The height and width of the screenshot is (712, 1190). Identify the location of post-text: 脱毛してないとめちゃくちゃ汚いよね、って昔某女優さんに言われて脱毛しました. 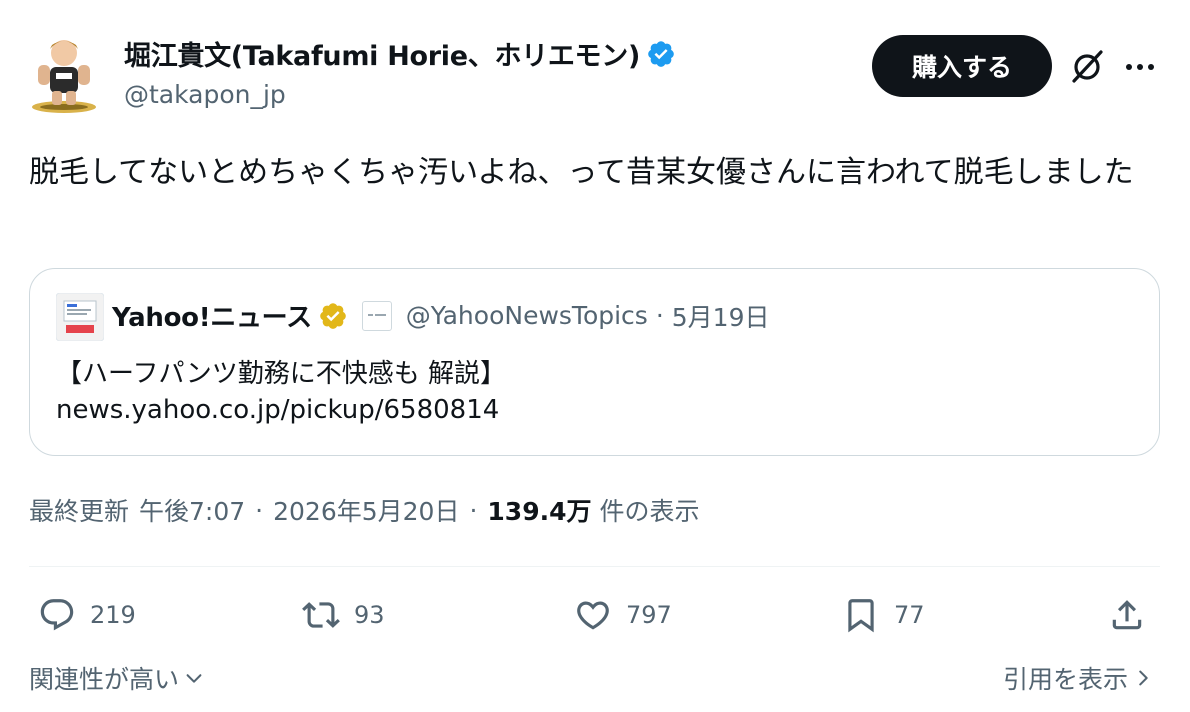
(581, 172).